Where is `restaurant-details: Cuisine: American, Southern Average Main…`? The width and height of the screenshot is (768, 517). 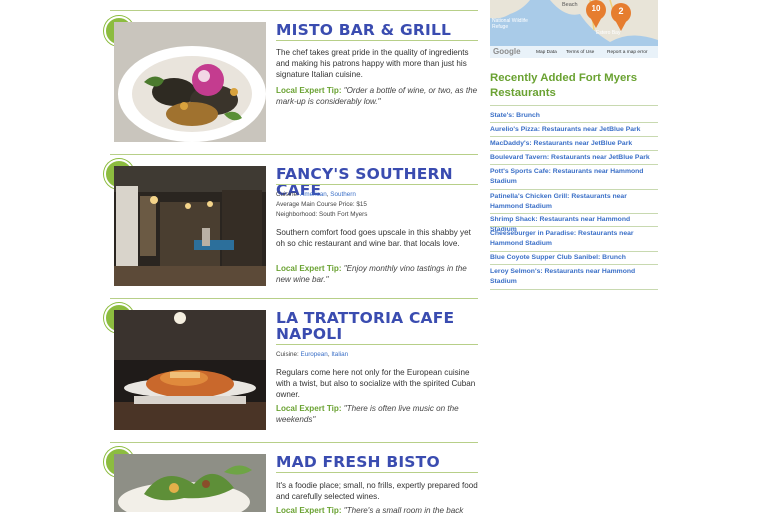
restaurant-details: Cuisine: American, Southern Average Main… is located at coordinates (378, 205).